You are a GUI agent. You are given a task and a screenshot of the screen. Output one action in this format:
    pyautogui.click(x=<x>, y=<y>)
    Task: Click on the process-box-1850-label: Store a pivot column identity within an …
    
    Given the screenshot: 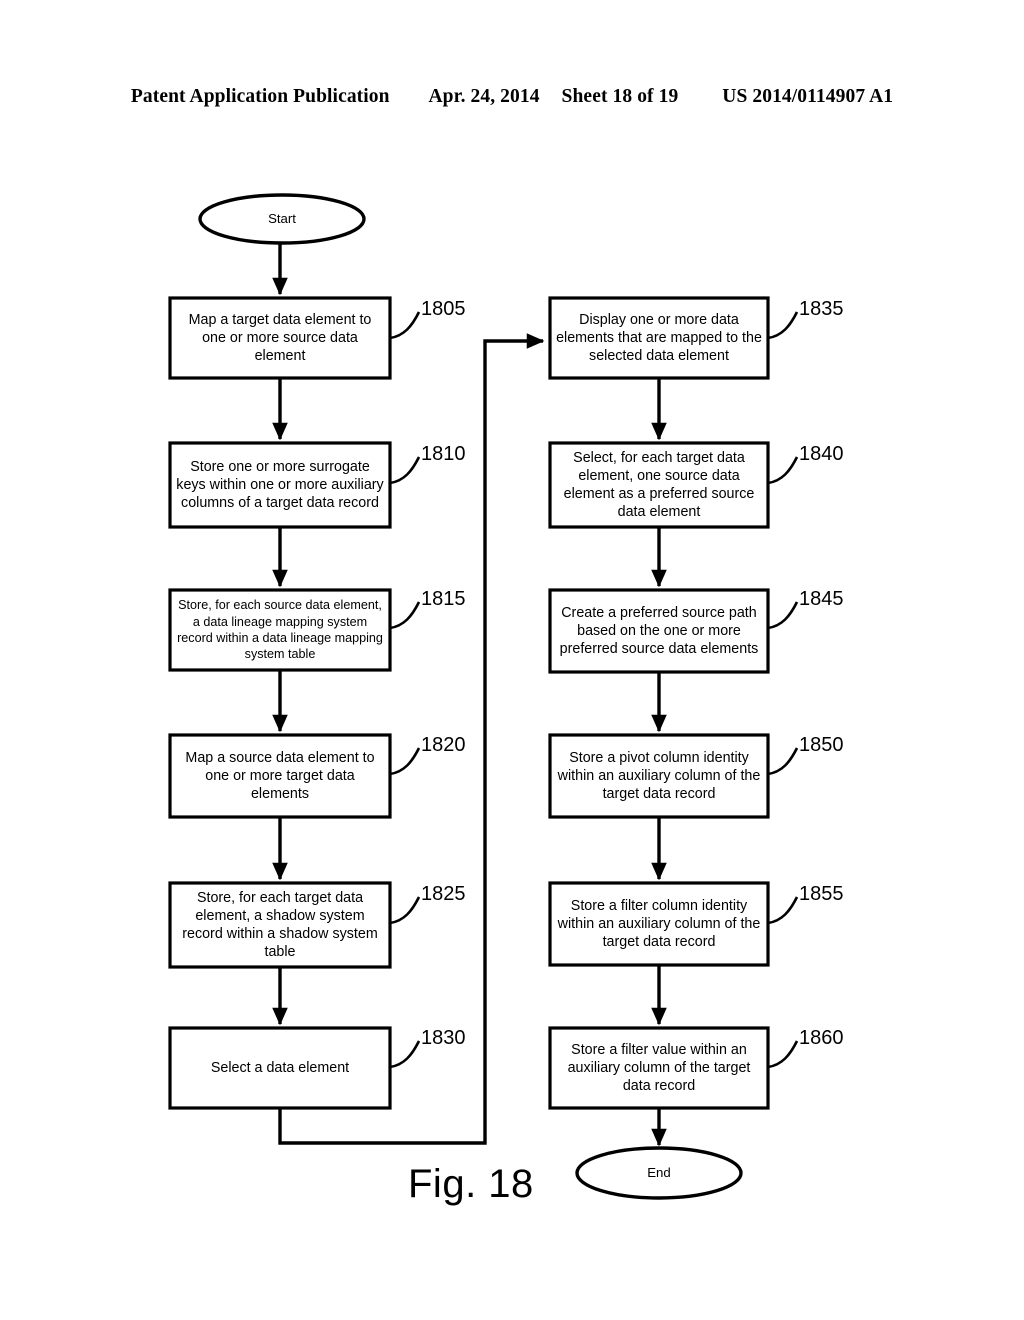 What is the action you would take?
    pyautogui.click(x=659, y=776)
    